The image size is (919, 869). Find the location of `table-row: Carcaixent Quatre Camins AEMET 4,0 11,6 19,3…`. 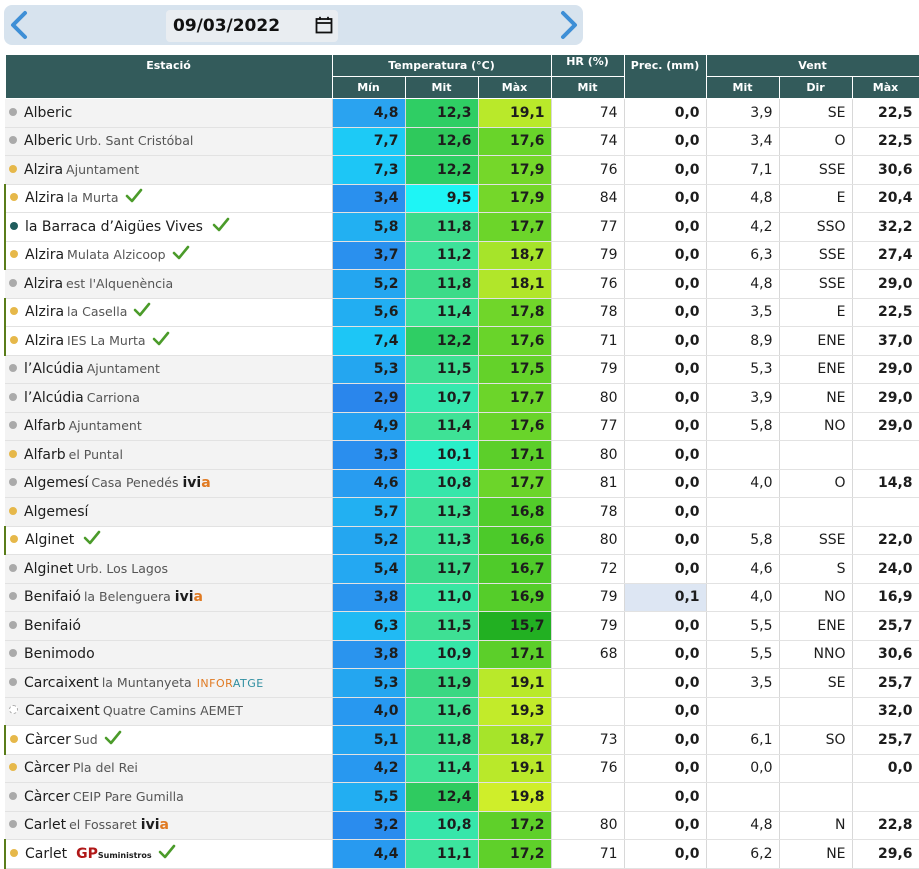

table-row: Carcaixent Quatre Camins AEMET 4,0 11,6 19,3… is located at coordinates (462, 711).